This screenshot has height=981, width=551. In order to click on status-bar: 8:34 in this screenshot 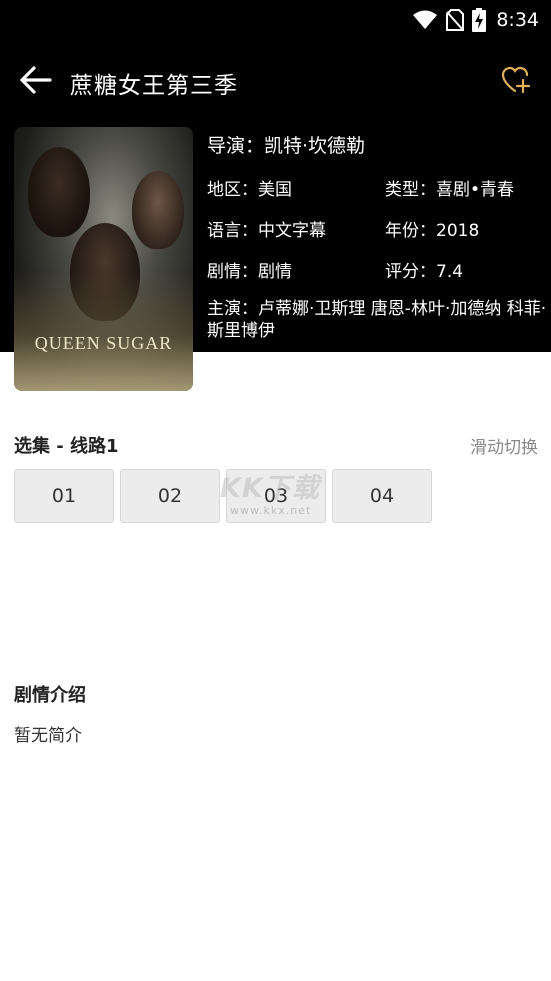, I will do `click(275, 20)`.